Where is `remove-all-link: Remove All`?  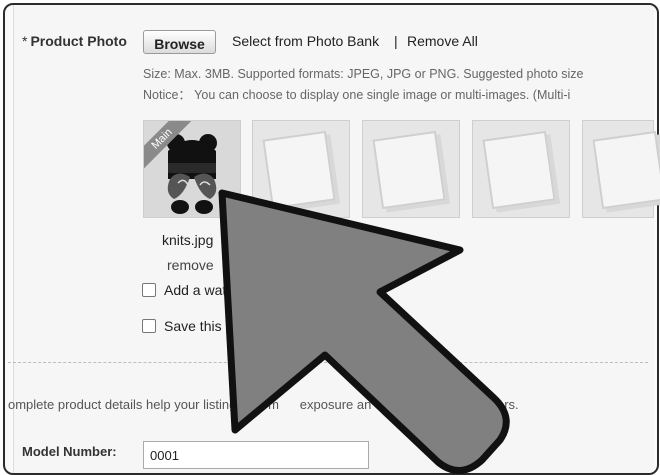 remove-all-link: Remove All is located at coordinates (442, 41).